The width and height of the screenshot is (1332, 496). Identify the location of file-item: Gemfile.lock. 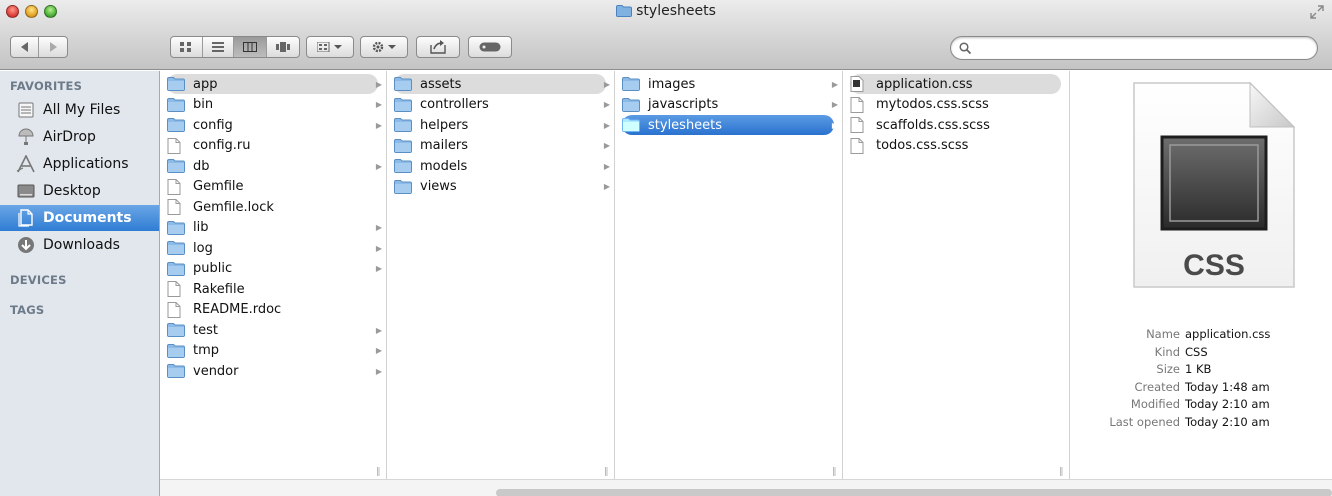
(272, 207).